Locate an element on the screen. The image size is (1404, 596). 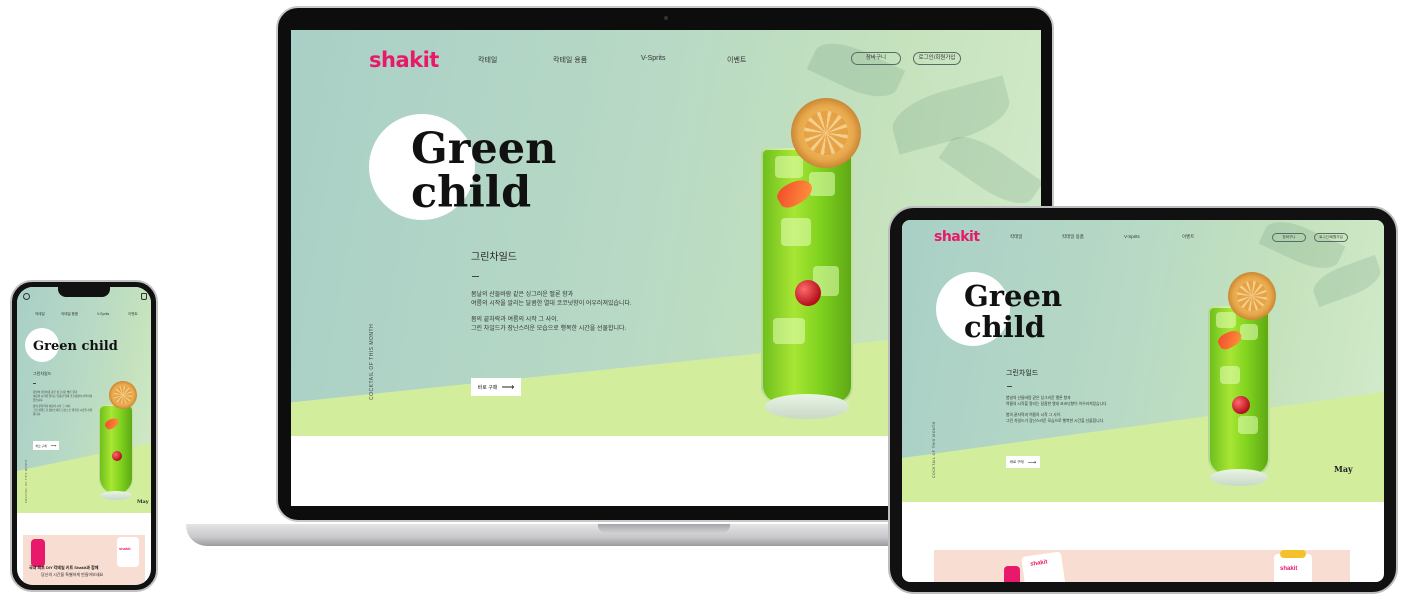
desc-line: 봄날의 산들바람 같은 싱그러운 멜론 향과 is located at coordinates (522, 295).